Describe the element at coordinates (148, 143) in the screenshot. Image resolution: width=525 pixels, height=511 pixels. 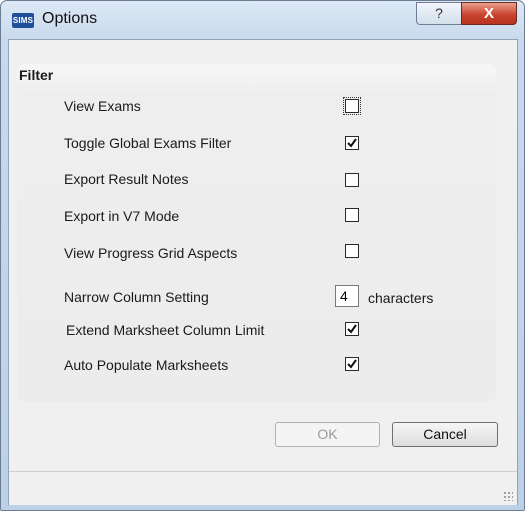
I see `toggle-global-exams-filter-label: Toggle Global Exams Filter` at that location.